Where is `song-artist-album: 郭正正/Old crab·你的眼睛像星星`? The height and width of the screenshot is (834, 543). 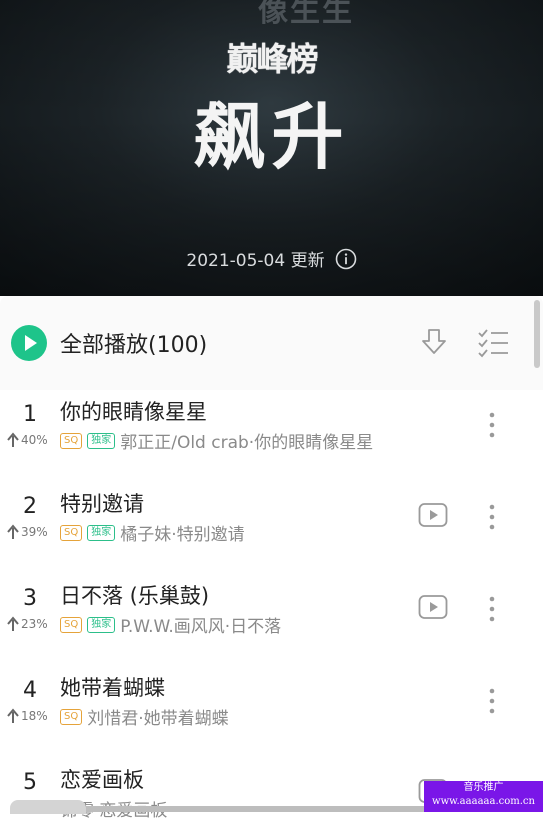
song-artist-album: 郭正正/Old crab·你的眼睛像星星 is located at coordinates (247, 443).